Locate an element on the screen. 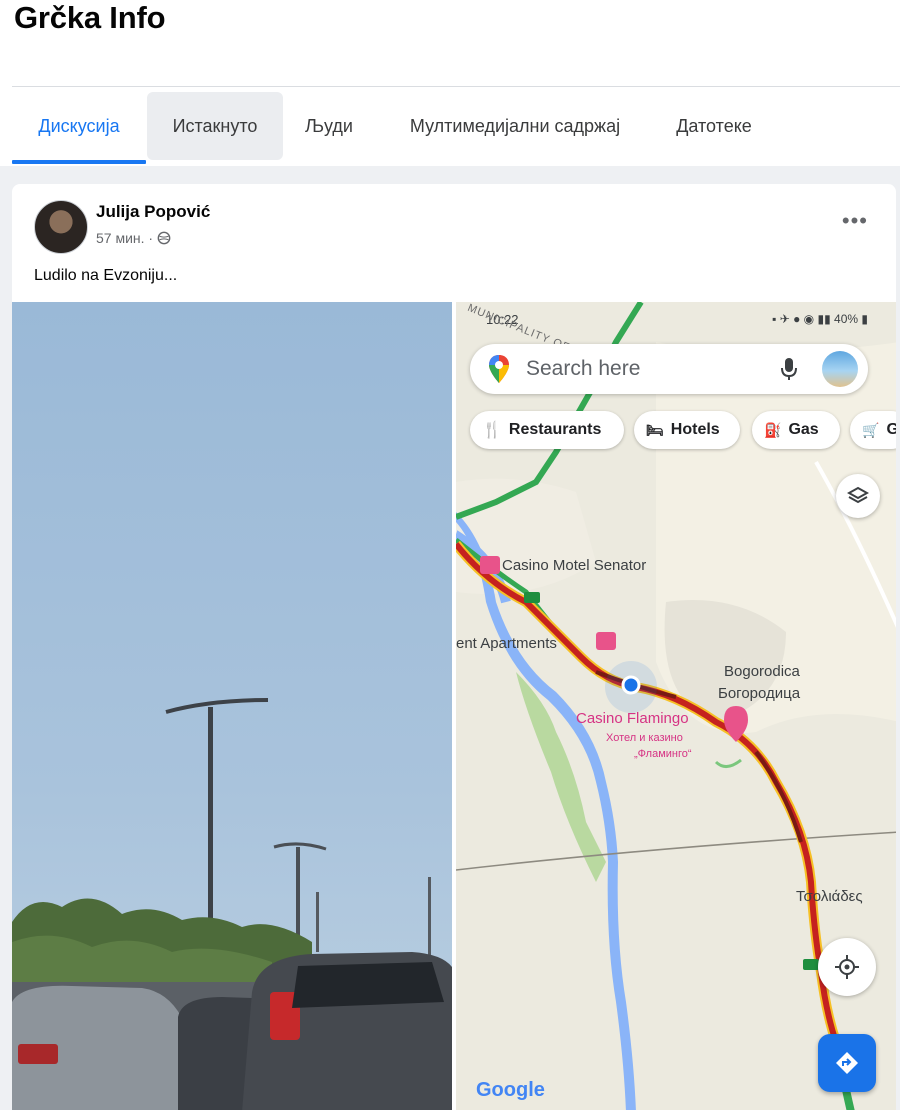 The height and width of the screenshot is (1110, 900). fork-knife-icon: 🍴 is located at coordinates (492, 430).